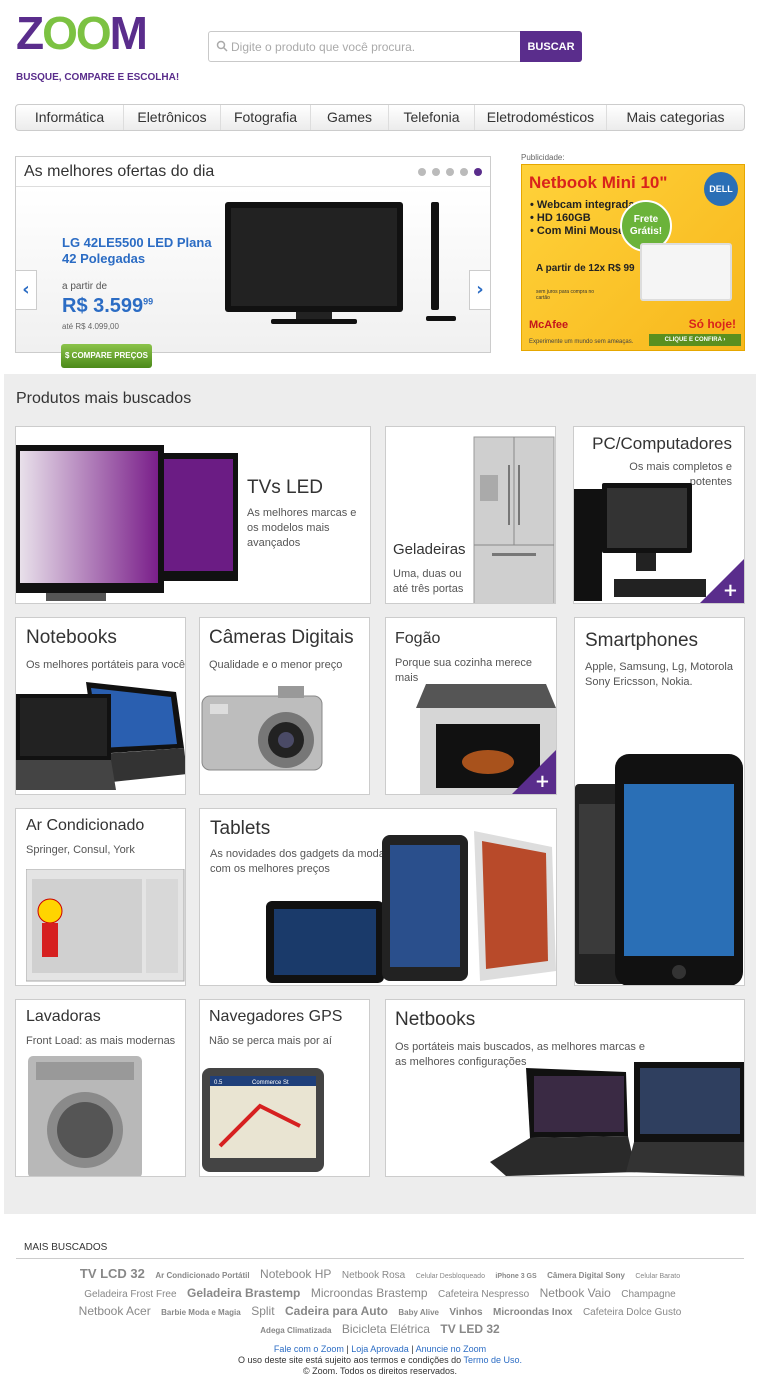  I want to click on search-tag: Microondas Inox, so click(532, 1312).